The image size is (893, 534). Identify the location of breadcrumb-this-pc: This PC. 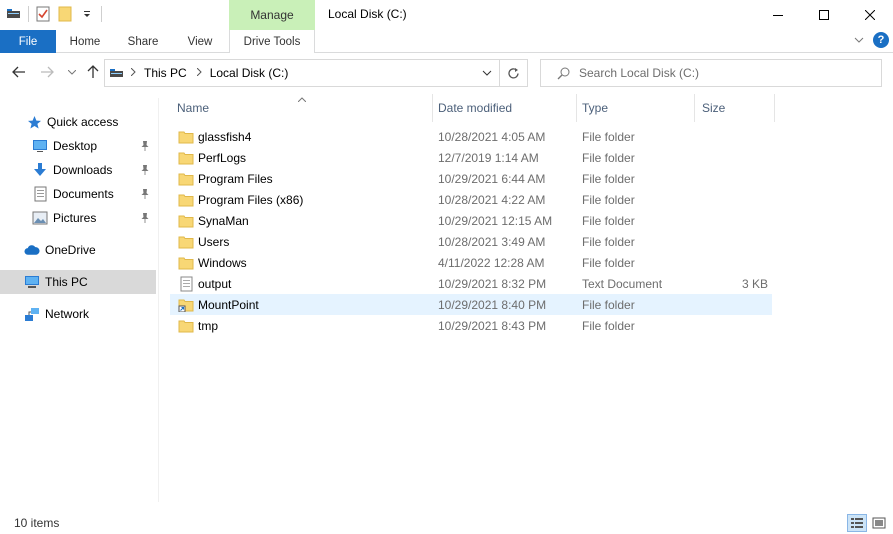
(165, 73).